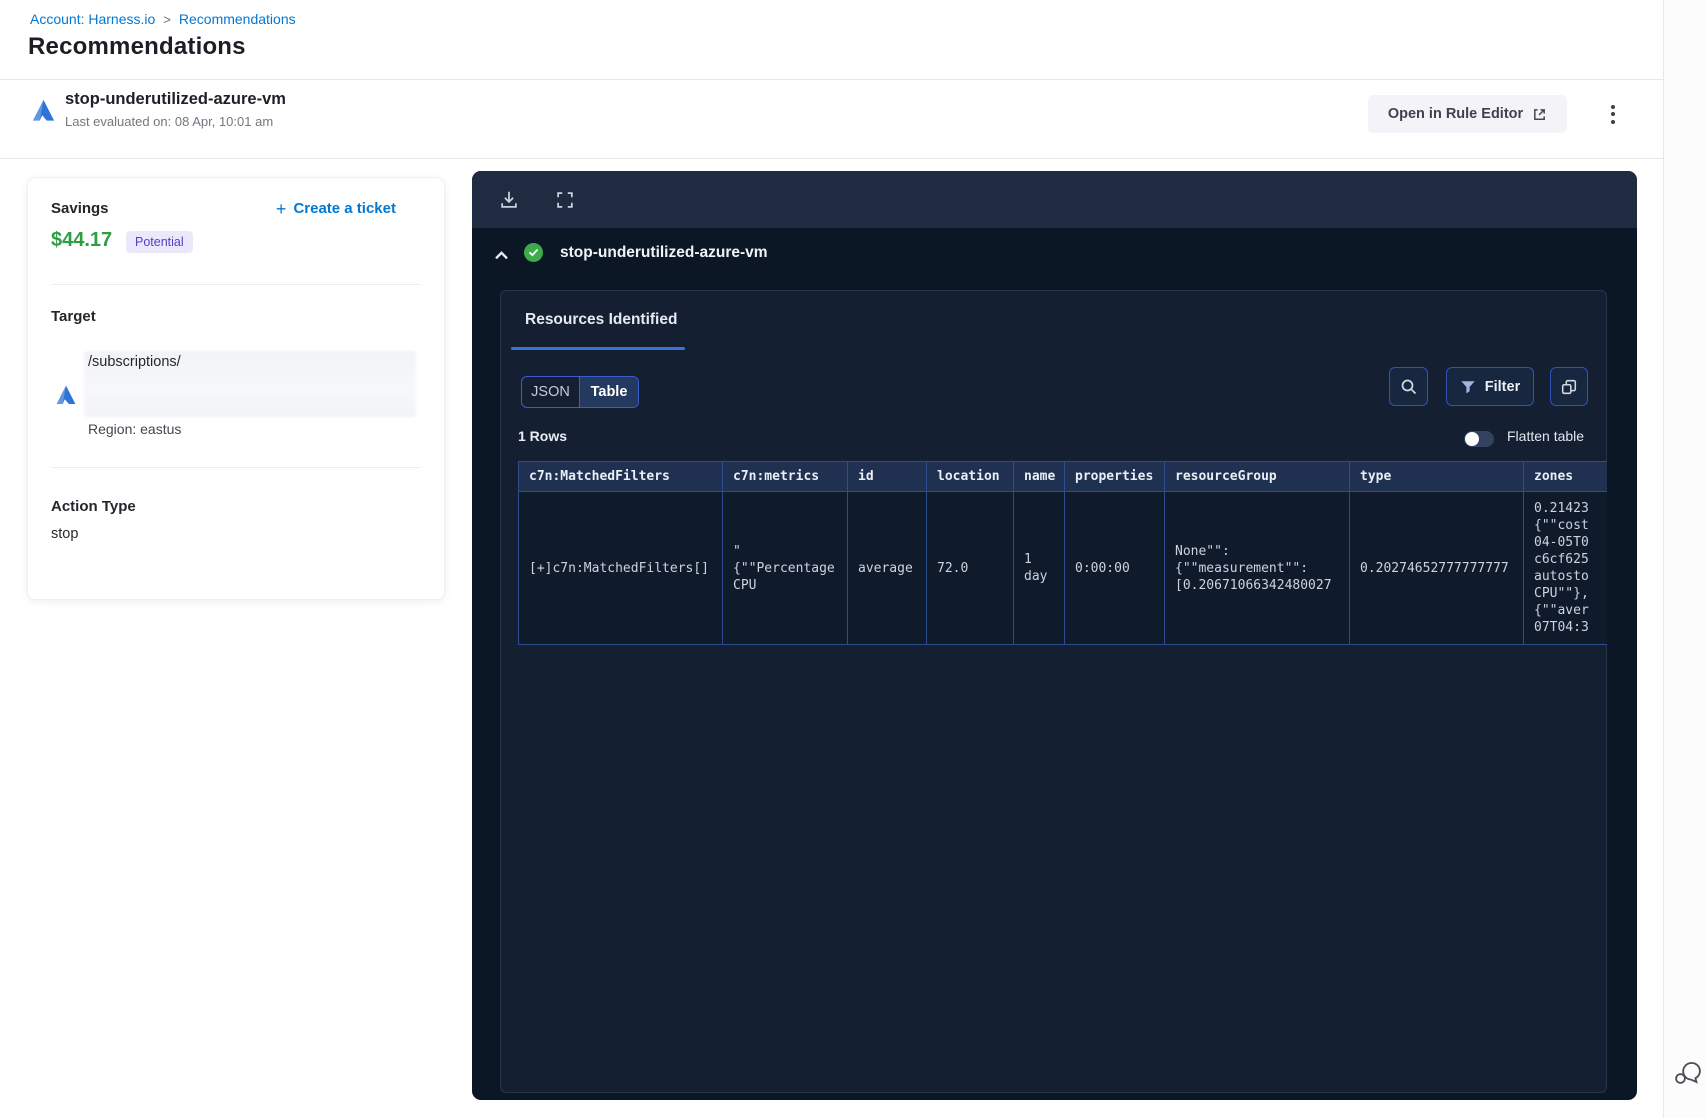 The width and height of the screenshot is (1706, 1118). What do you see at coordinates (543, 436) in the screenshot?
I see `rows-count: 1 Rows` at bounding box center [543, 436].